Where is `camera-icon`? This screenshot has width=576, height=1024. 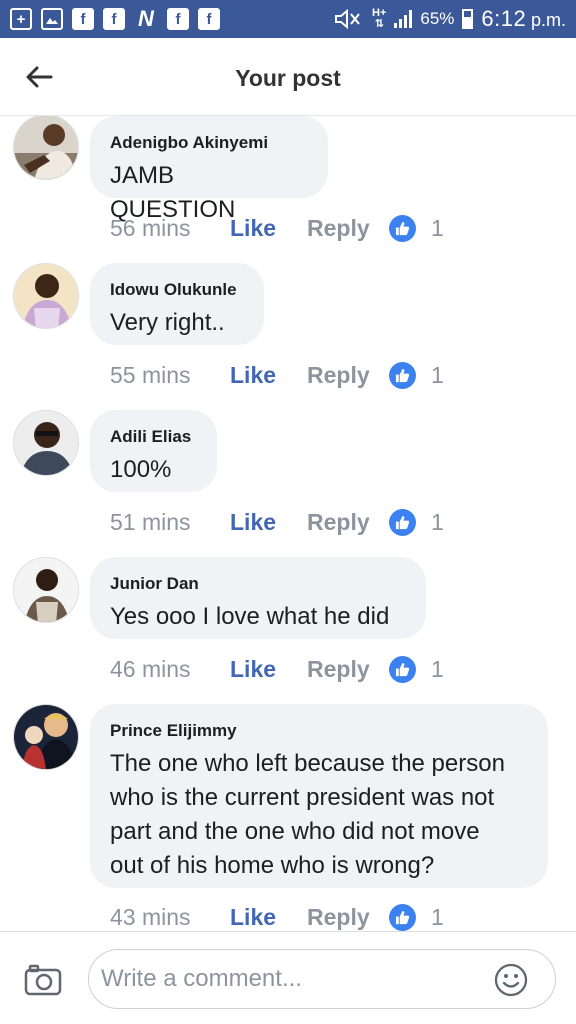 camera-icon is located at coordinates (43, 980).